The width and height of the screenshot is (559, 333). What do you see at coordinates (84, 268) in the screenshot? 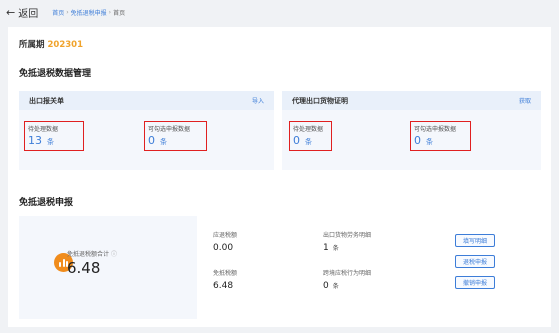
I see `total-value: 6.48` at bounding box center [84, 268].